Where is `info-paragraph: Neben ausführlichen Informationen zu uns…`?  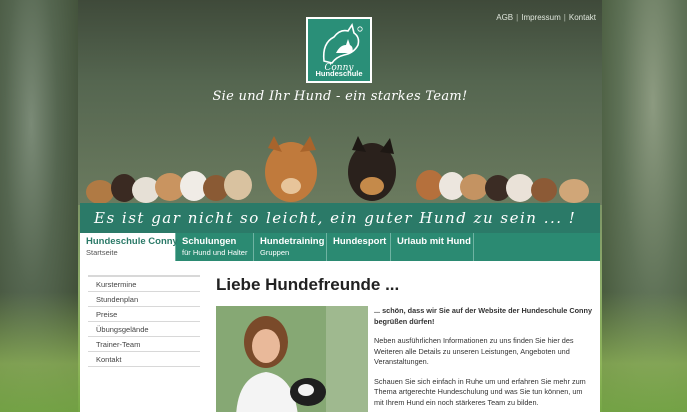
info-paragraph: Neben ausführlichen Informationen zu uns… is located at coordinates (474, 351).